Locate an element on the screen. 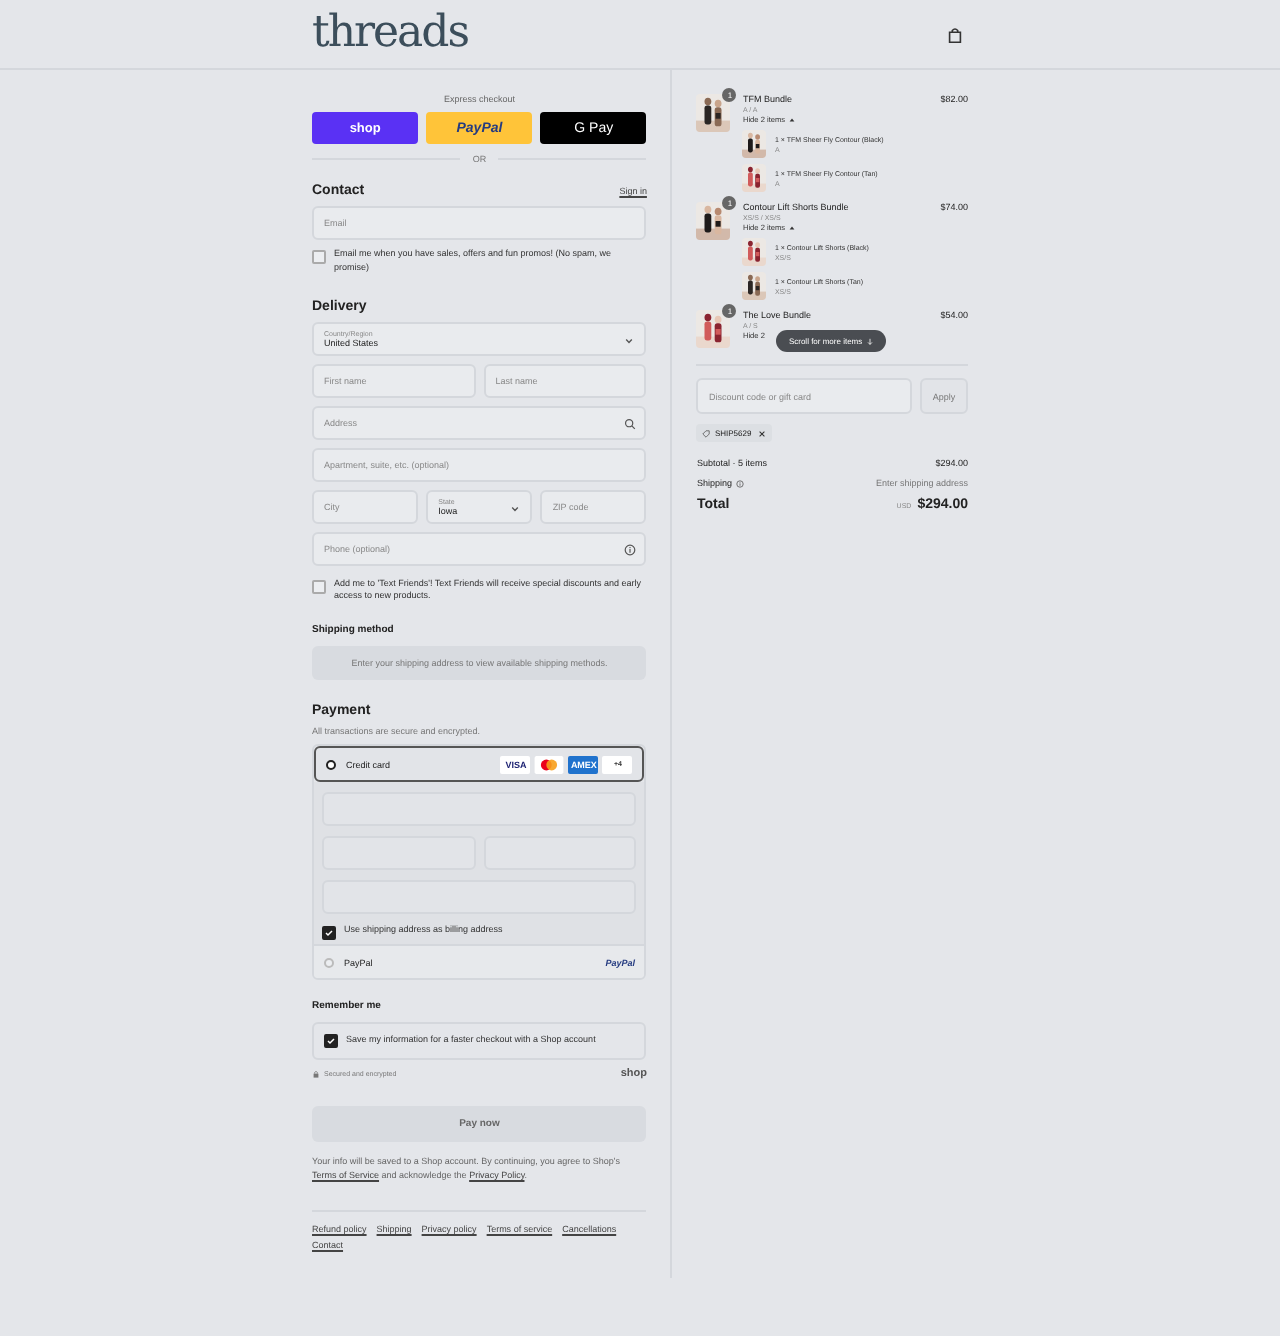  arrow-down-icon is located at coordinates (870, 341).